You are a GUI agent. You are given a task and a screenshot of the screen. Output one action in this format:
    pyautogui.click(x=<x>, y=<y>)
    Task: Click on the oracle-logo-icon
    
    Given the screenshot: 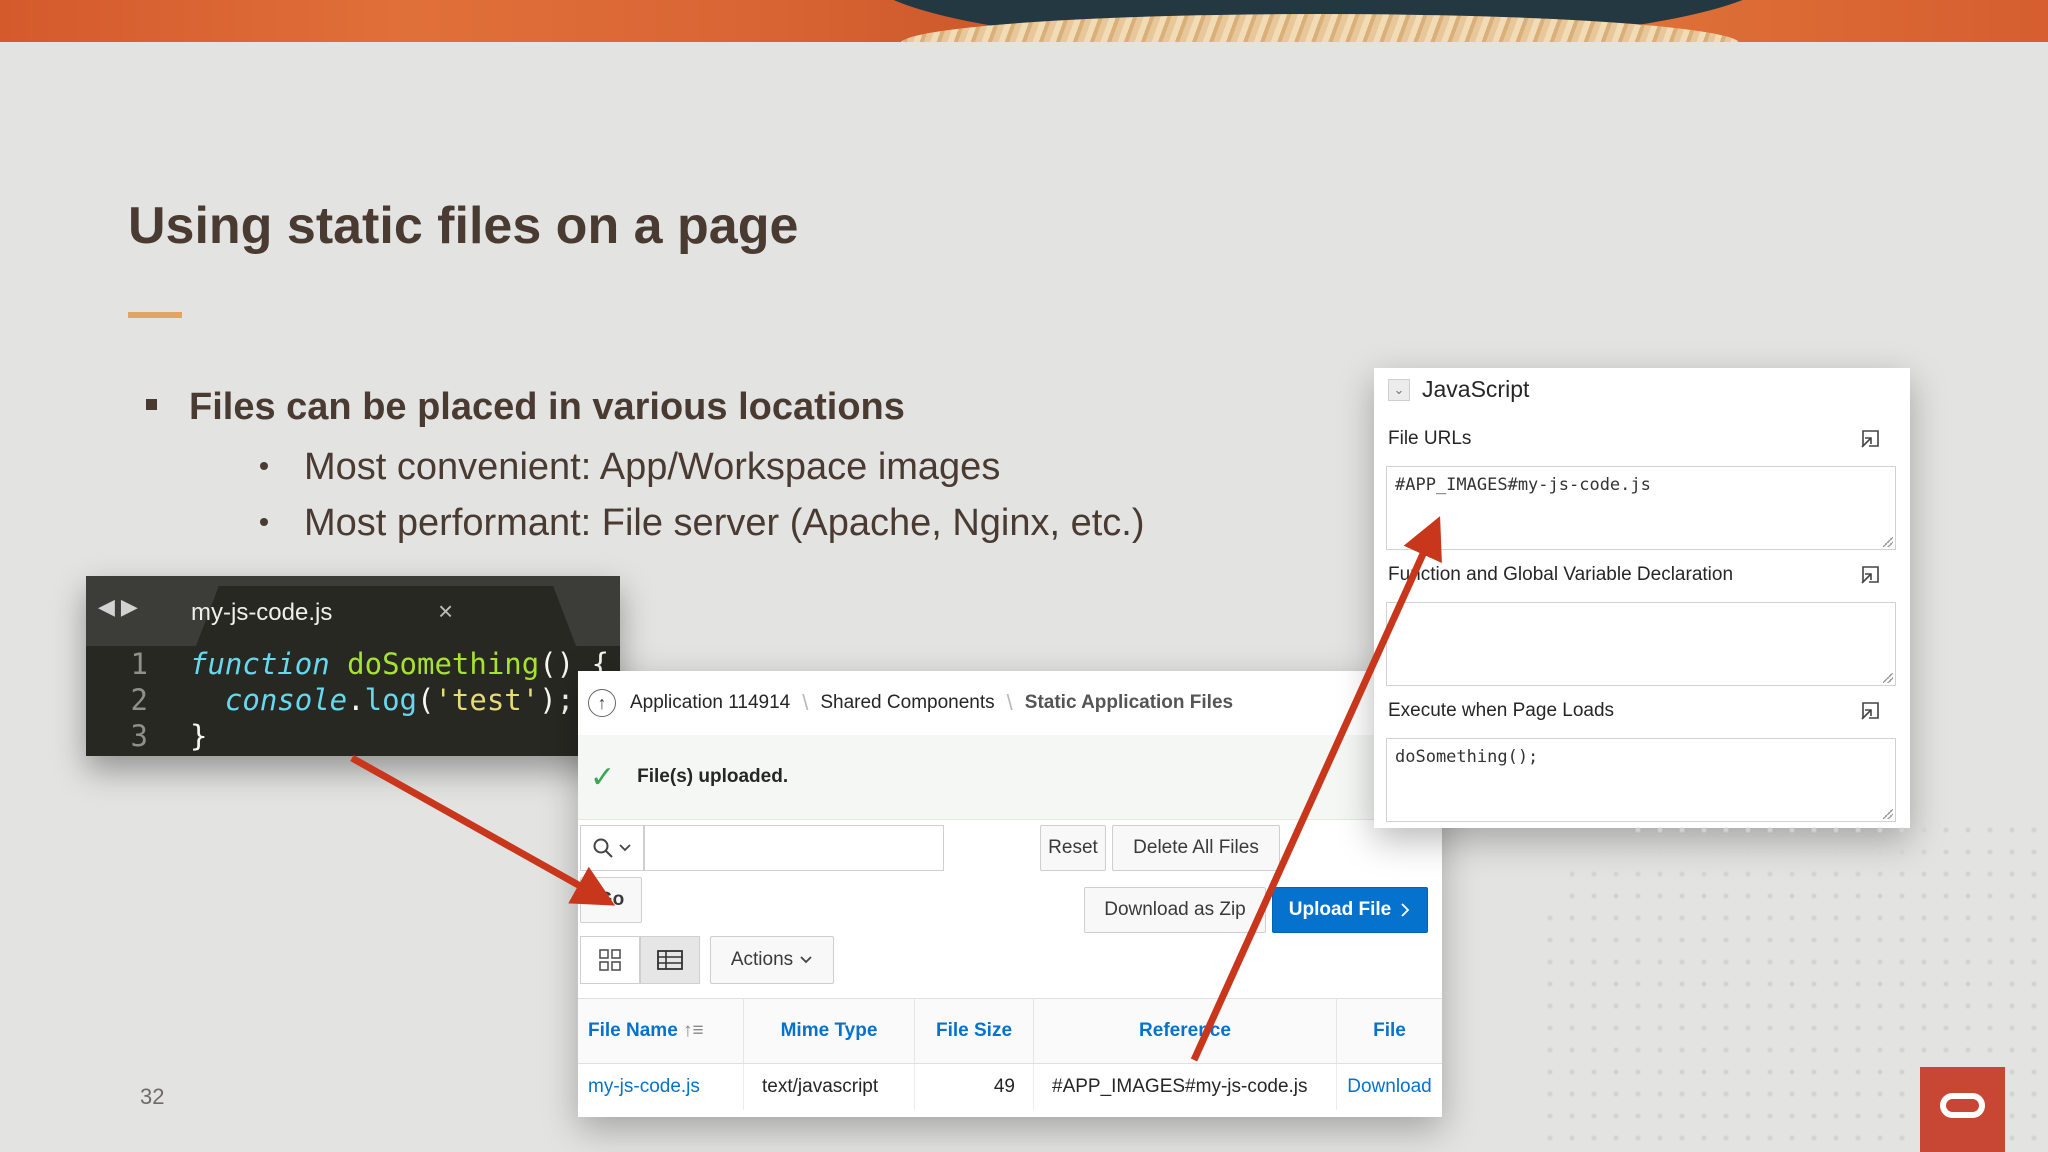 What is the action you would take?
    pyautogui.click(x=1962, y=1109)
    